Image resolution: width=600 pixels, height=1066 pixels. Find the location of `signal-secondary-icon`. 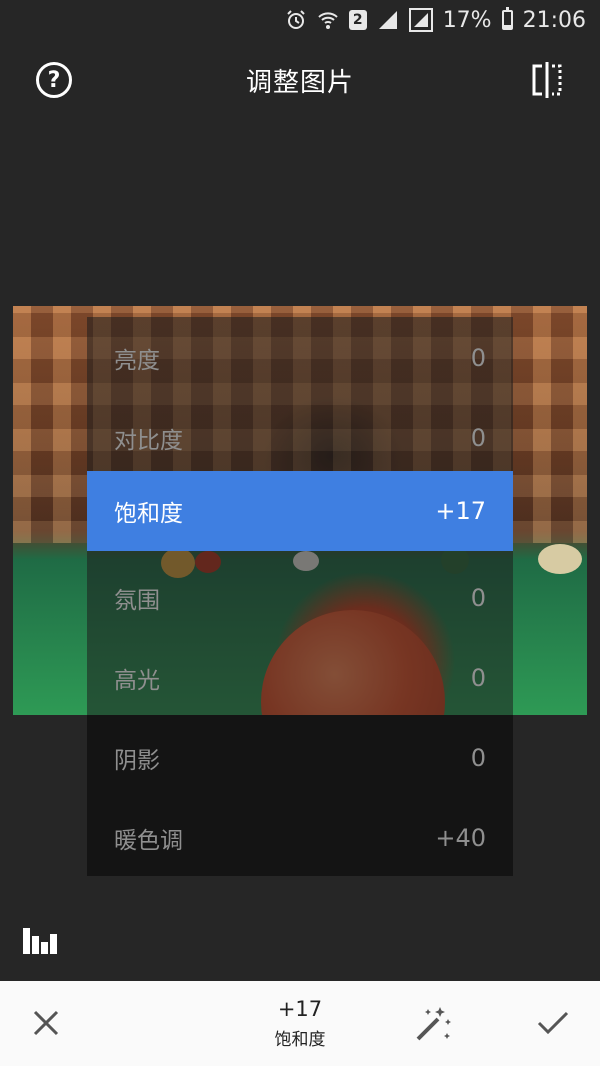

signal-secondary-icon is located at coordinates (420, 20).